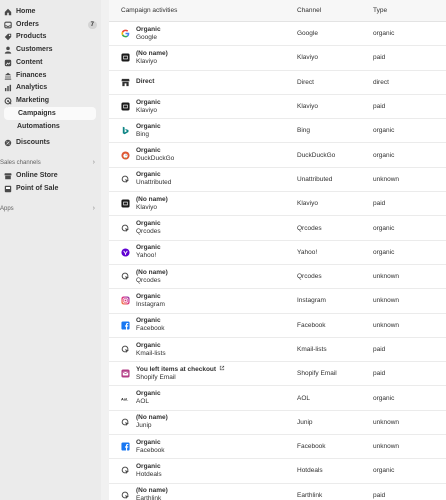  I want to click on table-row: (No name) Junip Junip unknown, so click(277, 423).